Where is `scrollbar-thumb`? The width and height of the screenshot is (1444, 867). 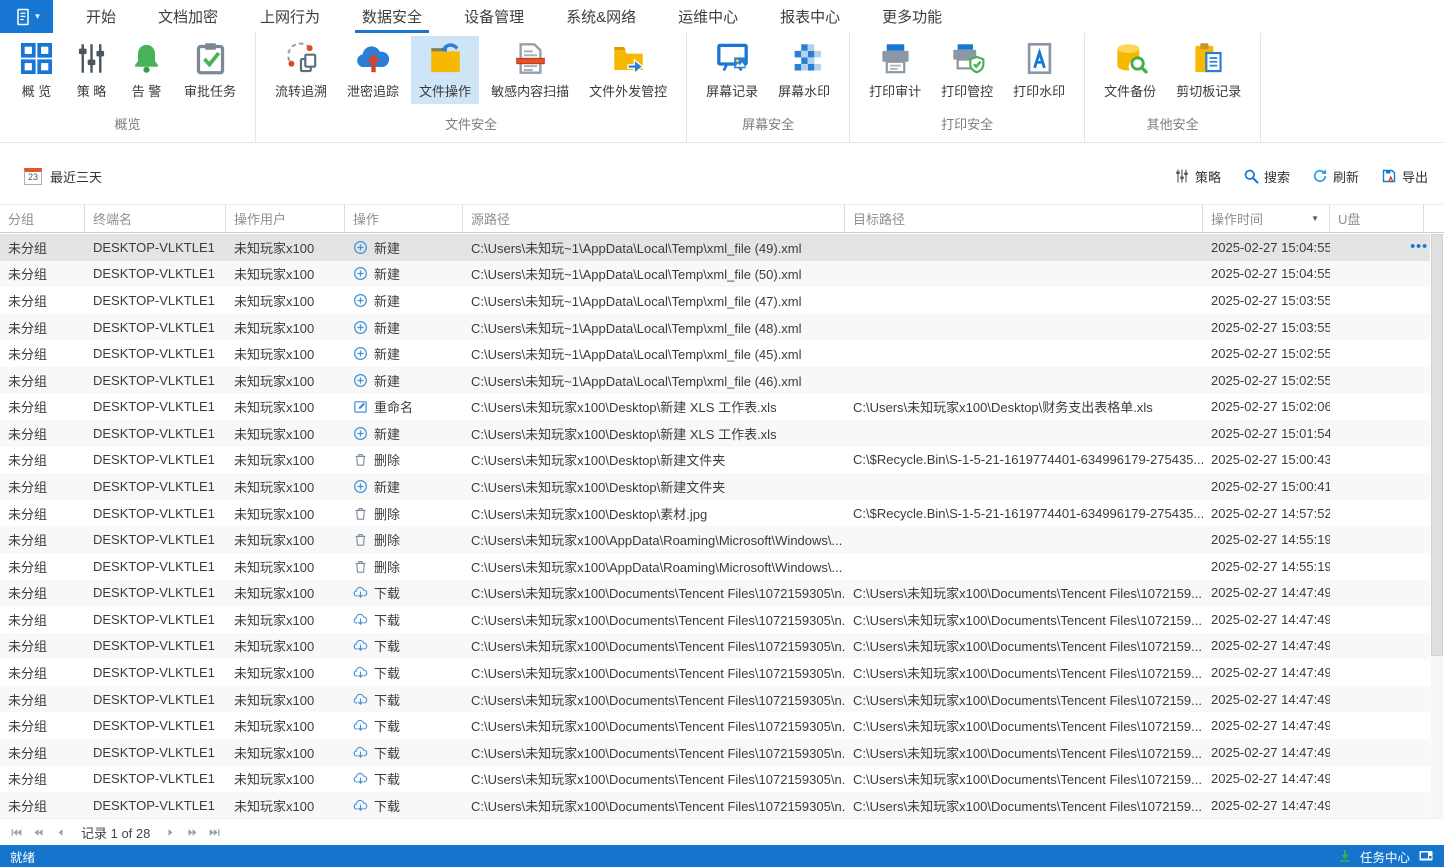
scrollbar-thumb is located at coordinates (1437, 445).